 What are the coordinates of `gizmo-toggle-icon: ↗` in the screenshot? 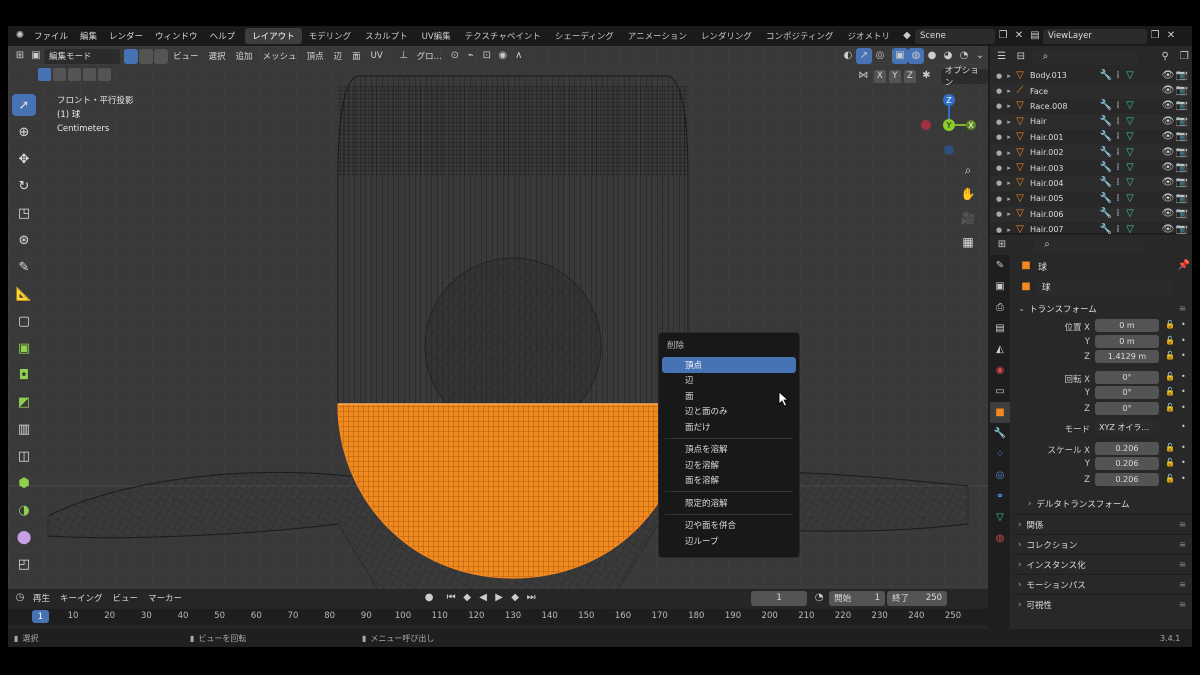 It's located at (864, 56).